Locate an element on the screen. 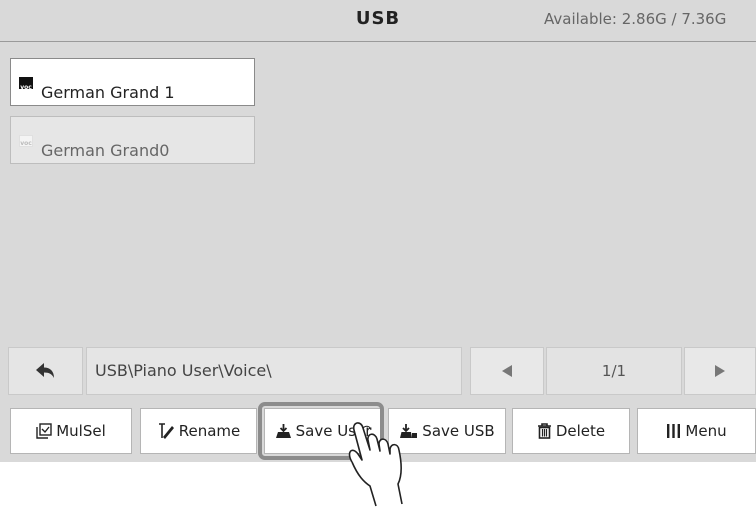 The height and width of the screenshot is (508, 756). file-item-german-grand-1: voc German Grand 1 is located at coordinates (132, 82).